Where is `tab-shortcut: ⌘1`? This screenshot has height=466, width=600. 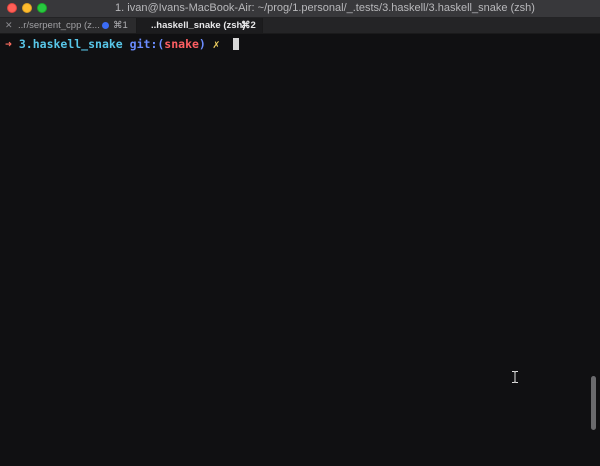 tab-shortcut: ⌘1 is located at coordinates (120, 25).